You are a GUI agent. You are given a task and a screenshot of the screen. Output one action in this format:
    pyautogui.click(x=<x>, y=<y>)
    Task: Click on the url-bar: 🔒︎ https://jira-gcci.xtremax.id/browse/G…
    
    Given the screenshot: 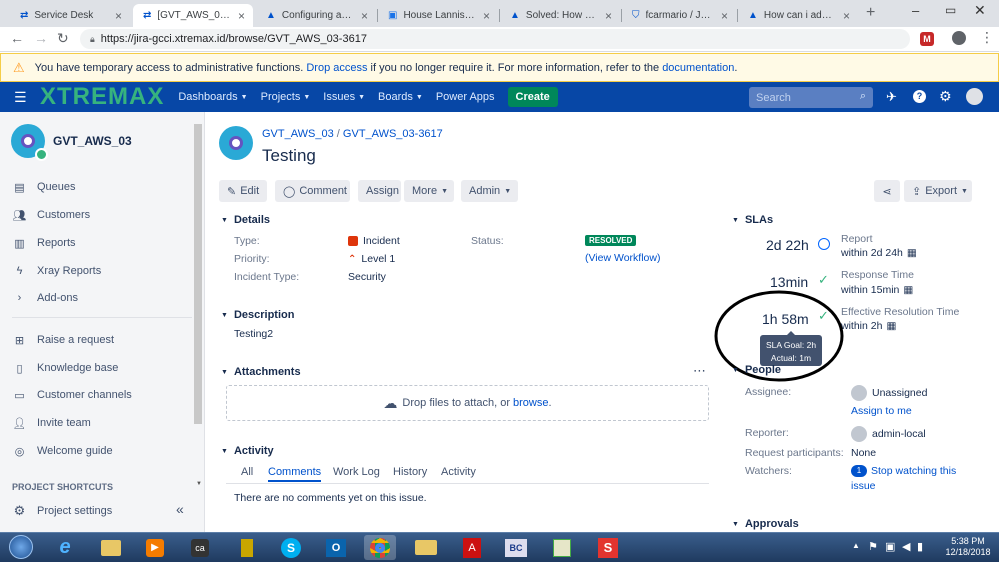 What is the action you would take?
    pyautogui.click(x=495, y=39)
    